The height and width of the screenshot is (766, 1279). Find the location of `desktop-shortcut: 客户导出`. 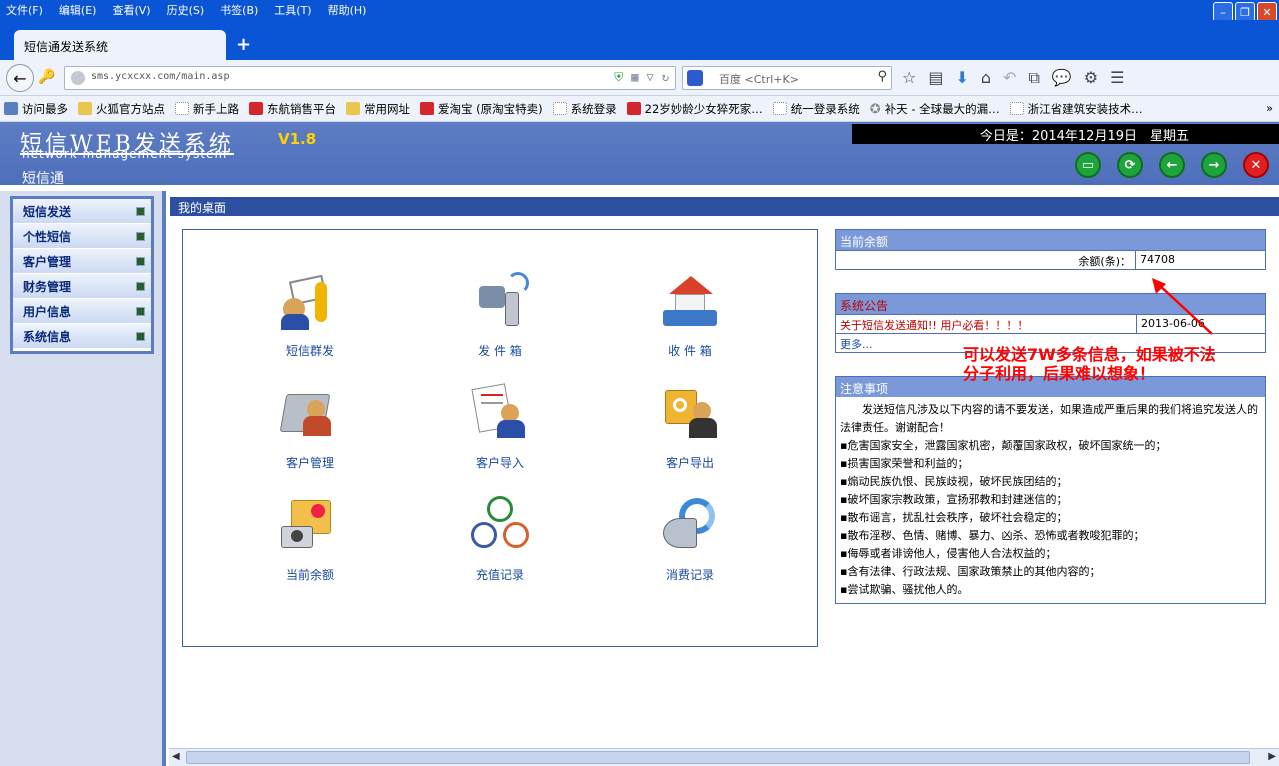

desktop-shortcut: 客户导出 is located at coordinates (690, 427).